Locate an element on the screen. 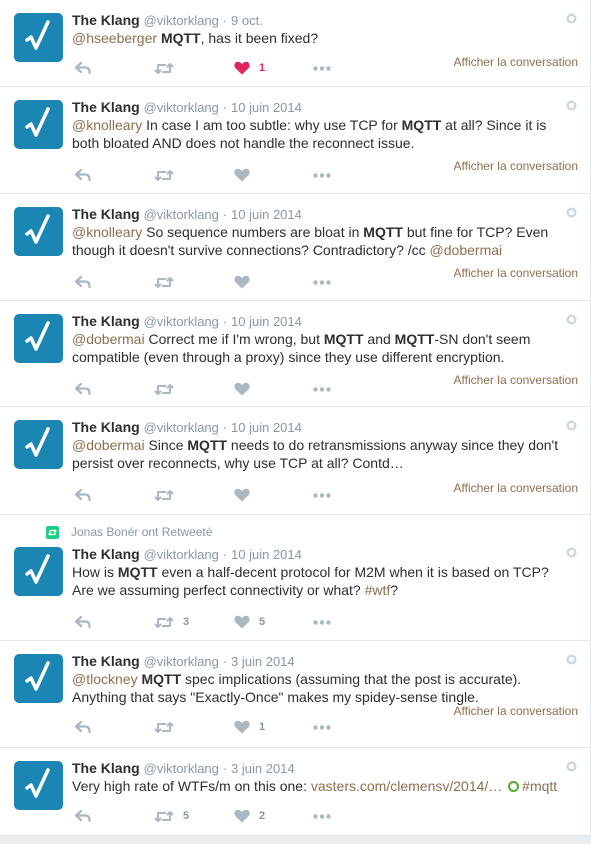  like-button: 5 is located at coordinates (249, 622).